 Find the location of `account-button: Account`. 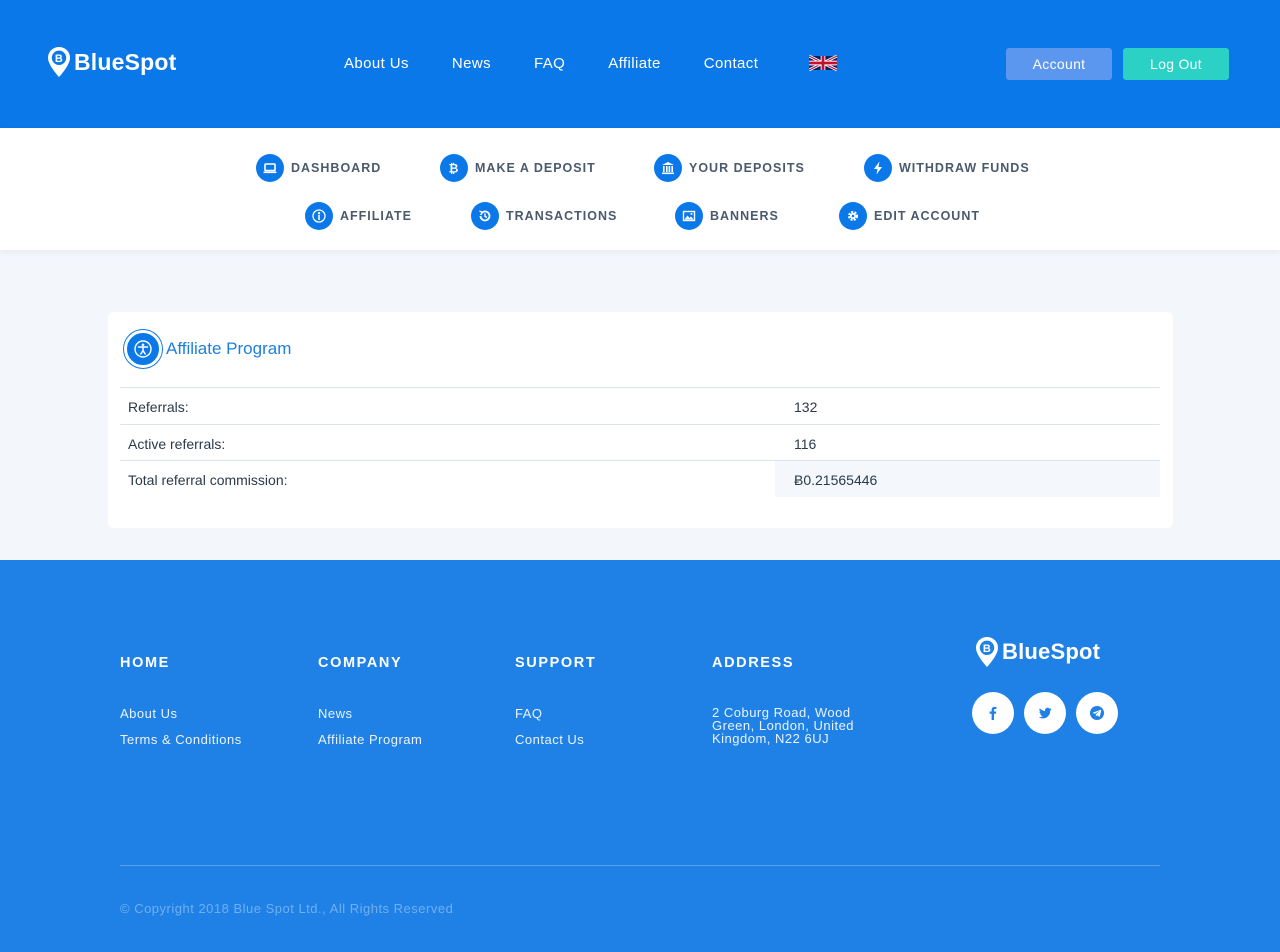

account-button: Account is located at coordinates (1059, 64).